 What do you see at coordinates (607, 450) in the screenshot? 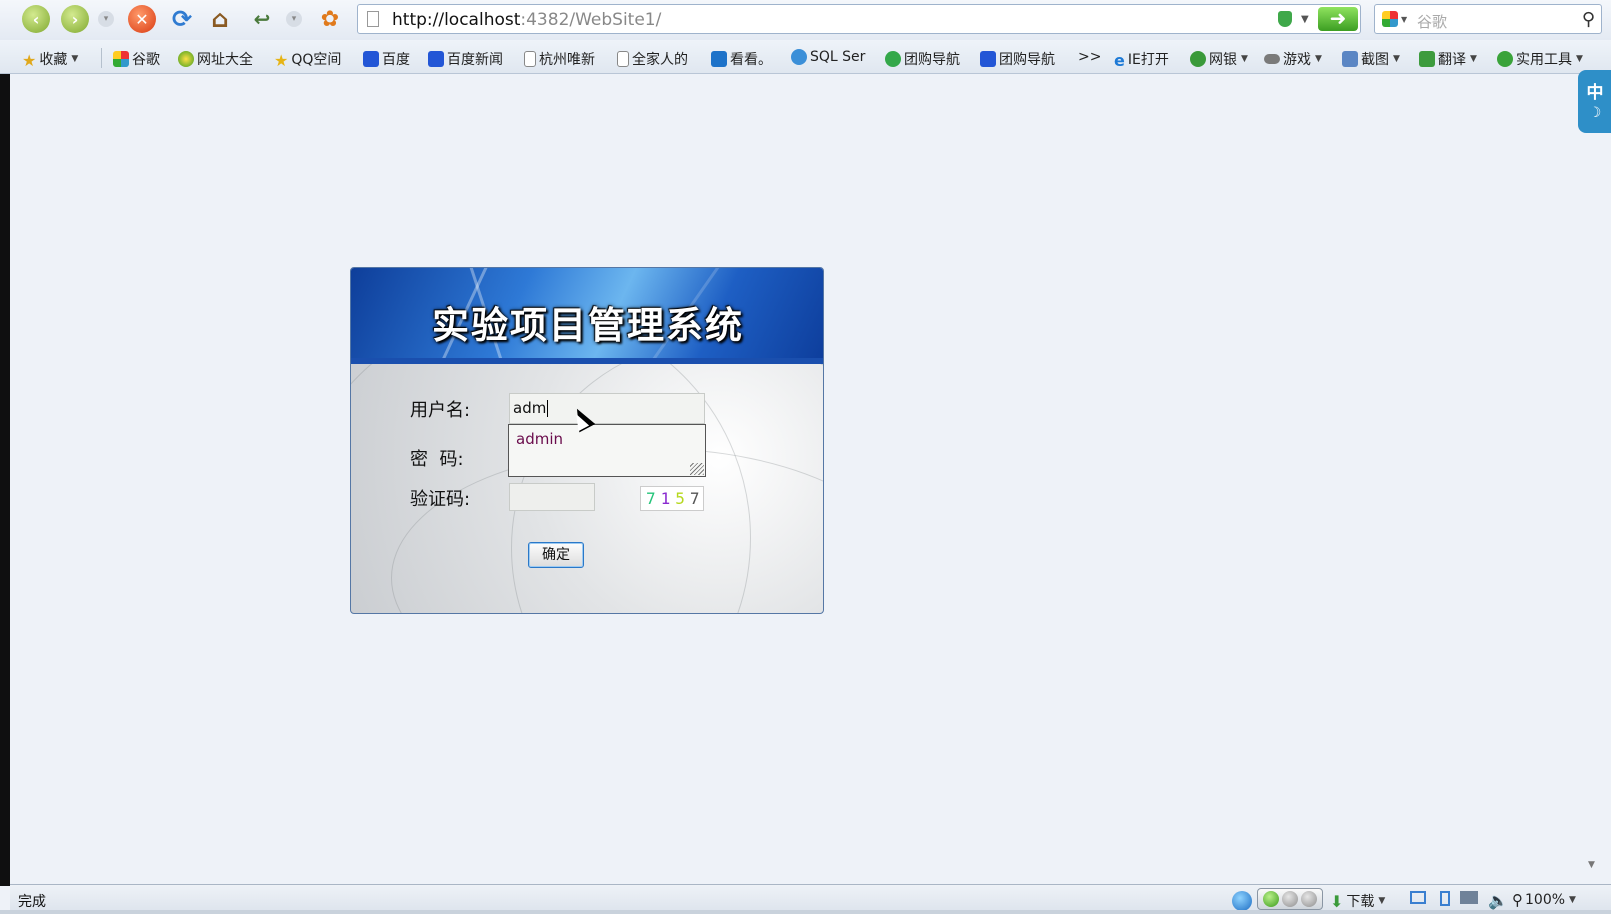
I see `autocomplete-dropdown: admin` at bounding box center [607, 450].